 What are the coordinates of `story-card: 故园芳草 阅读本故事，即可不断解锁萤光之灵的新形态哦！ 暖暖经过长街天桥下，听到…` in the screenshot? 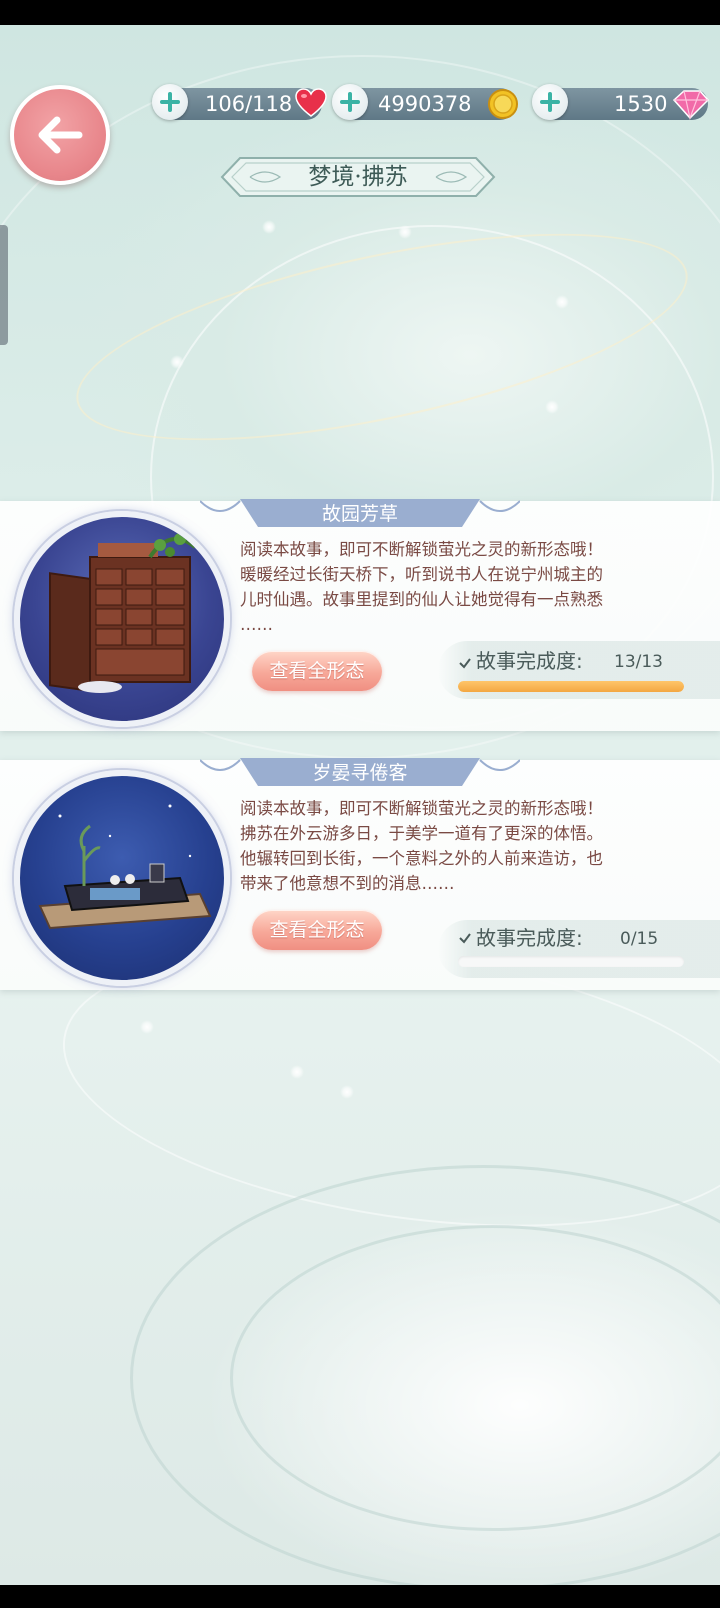 It's located at (360, 615).